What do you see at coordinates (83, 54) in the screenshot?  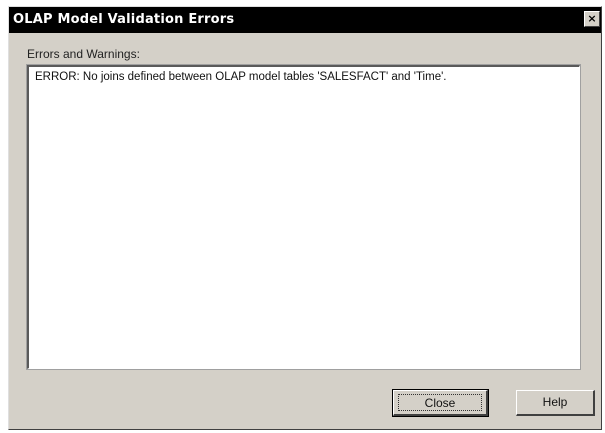 I see `errors-and-warnings-label: Errors and Warnings:` at bounding box center [83, 54].